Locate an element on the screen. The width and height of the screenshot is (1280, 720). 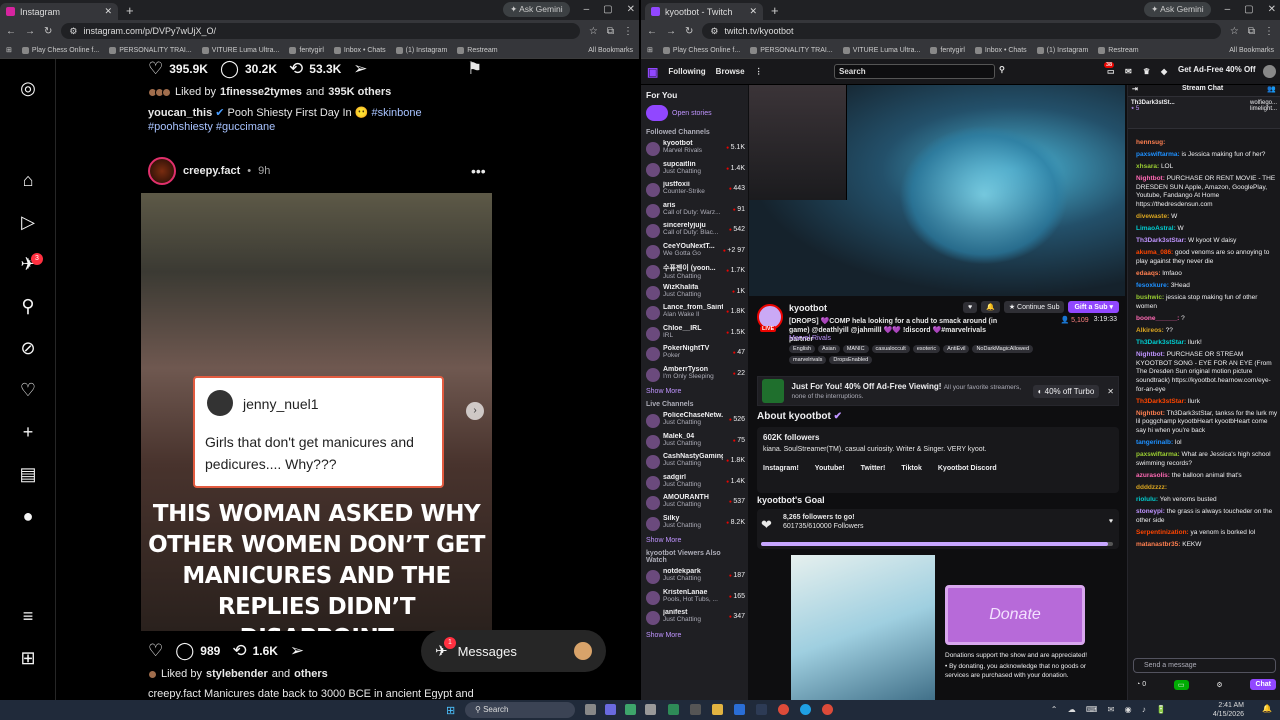
social-link: Tiktok is located at coordinates (911, 468).